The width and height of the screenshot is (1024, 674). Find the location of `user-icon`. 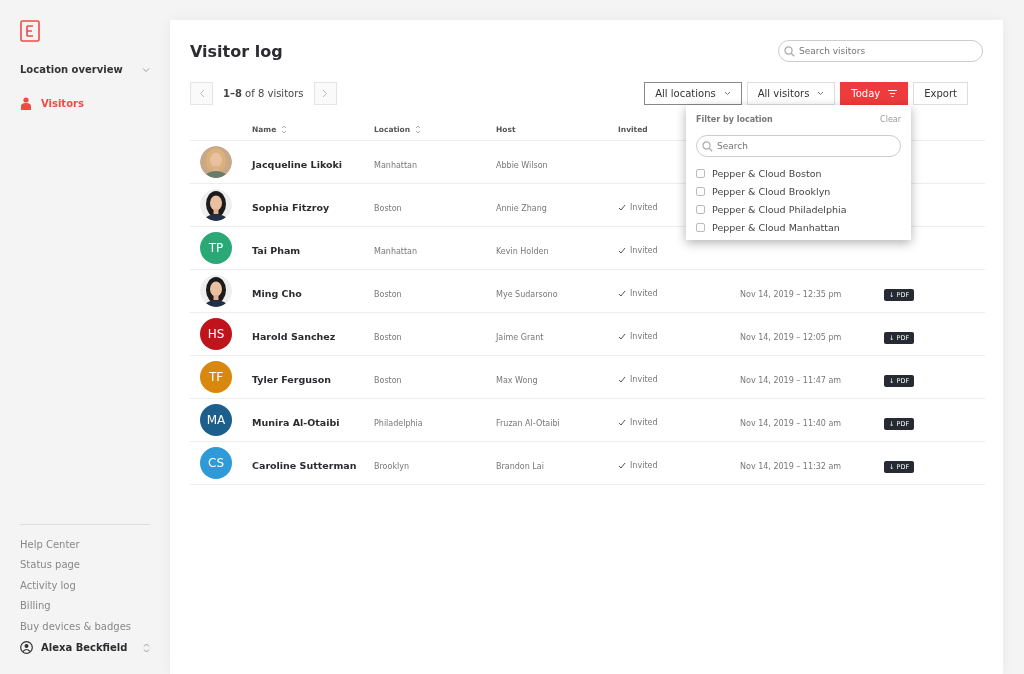

user-icon is located at coordinates (26, 647).